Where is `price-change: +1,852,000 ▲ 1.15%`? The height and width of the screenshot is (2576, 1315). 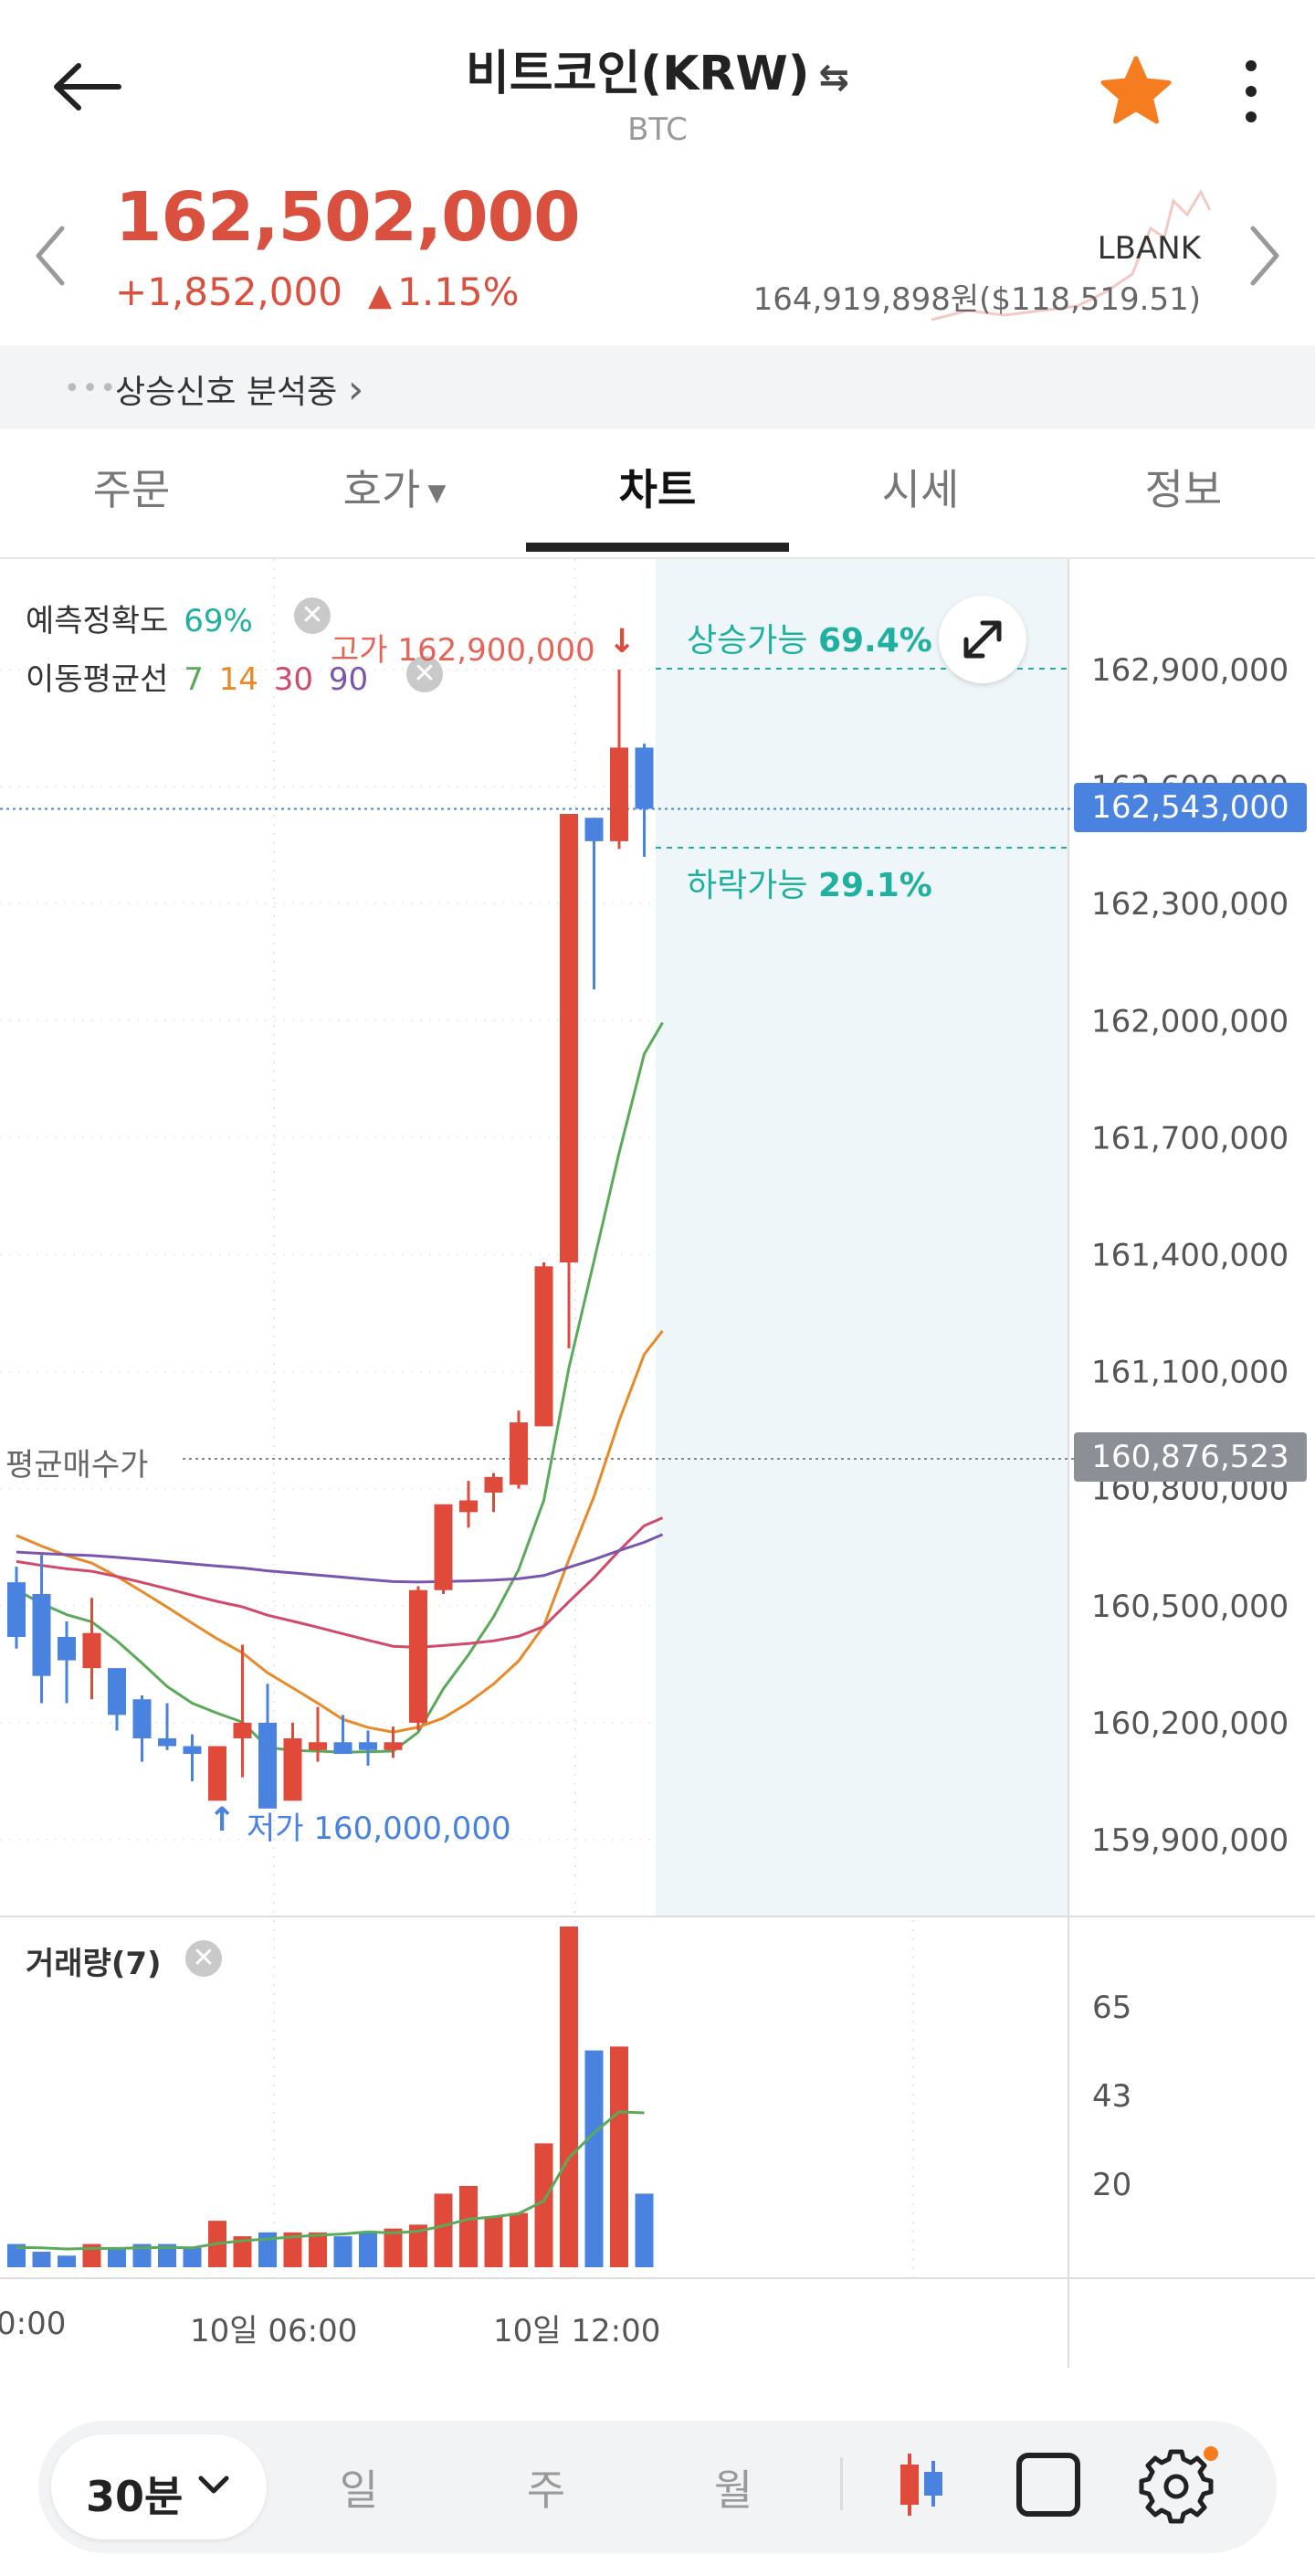
price-change: +1,852,000 ▲ 1.15% is located at coordinates (317, 291).